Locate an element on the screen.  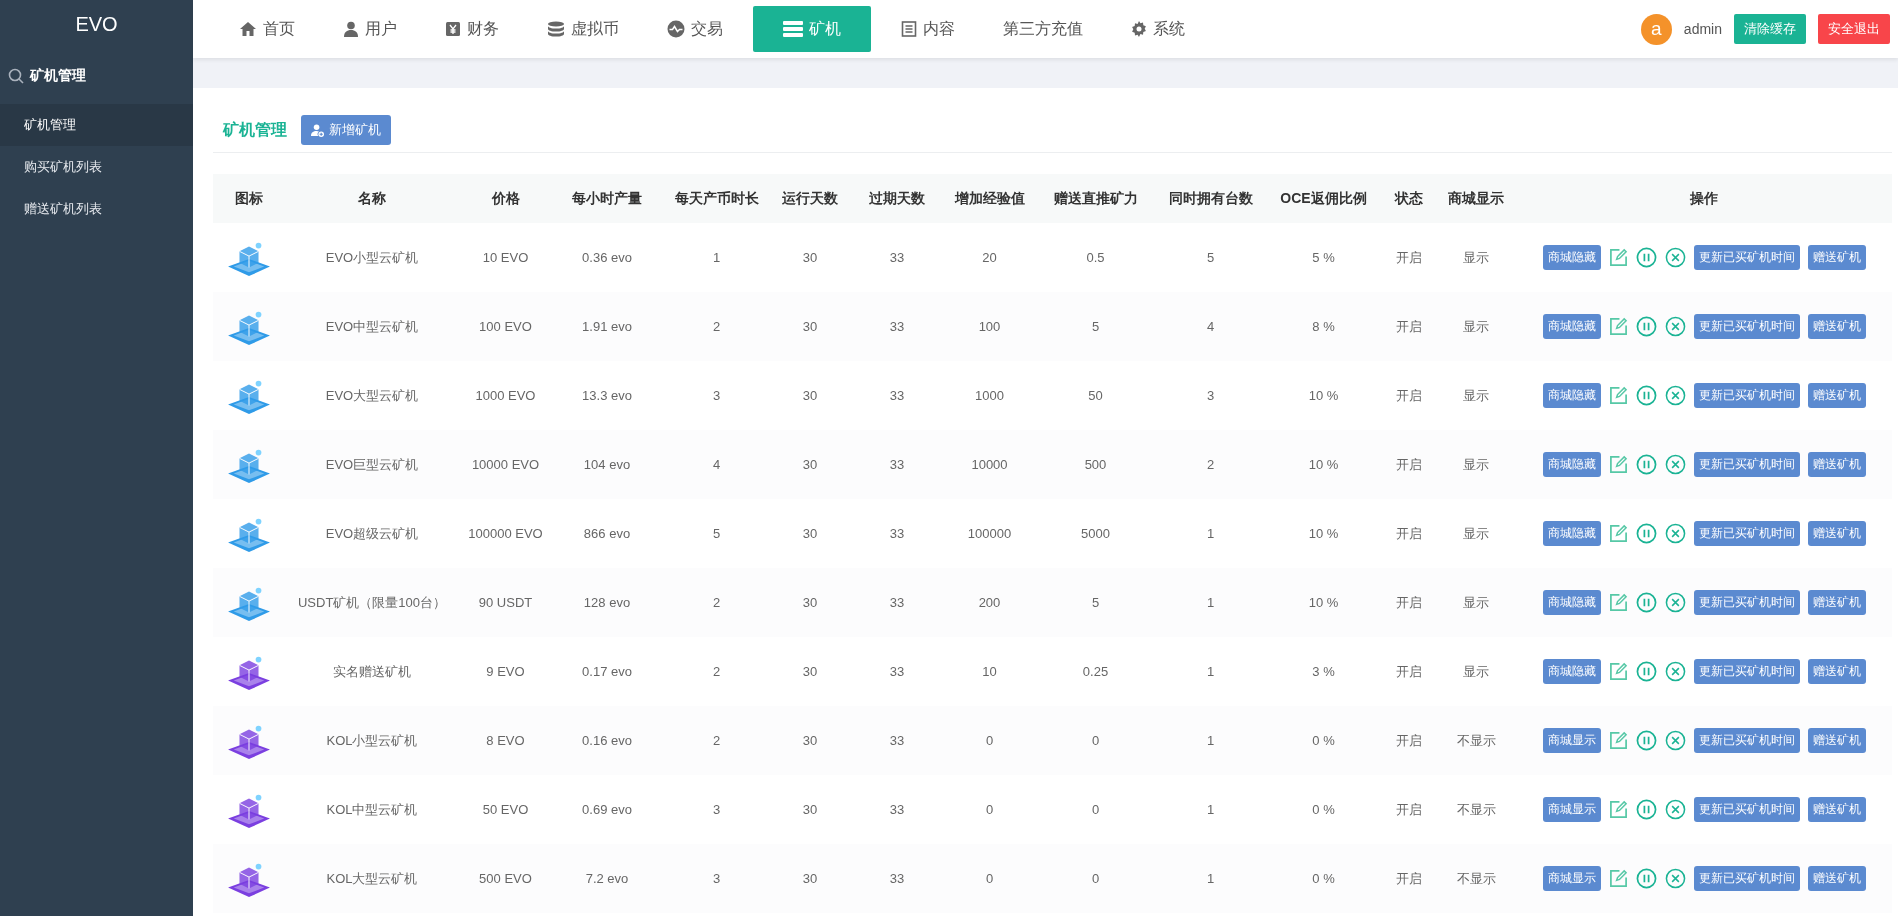
nav-tab: 内容 is located at coordinates (928, 29).